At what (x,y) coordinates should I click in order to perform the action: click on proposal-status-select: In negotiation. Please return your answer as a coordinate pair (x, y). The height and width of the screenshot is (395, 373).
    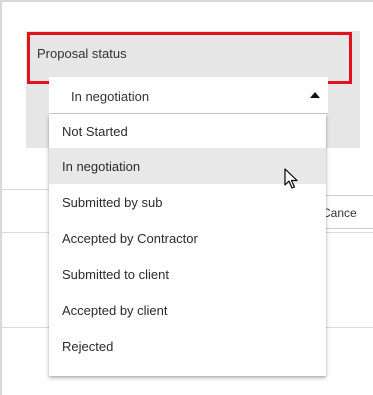
    Looking at the image, I should click on (188, 95).